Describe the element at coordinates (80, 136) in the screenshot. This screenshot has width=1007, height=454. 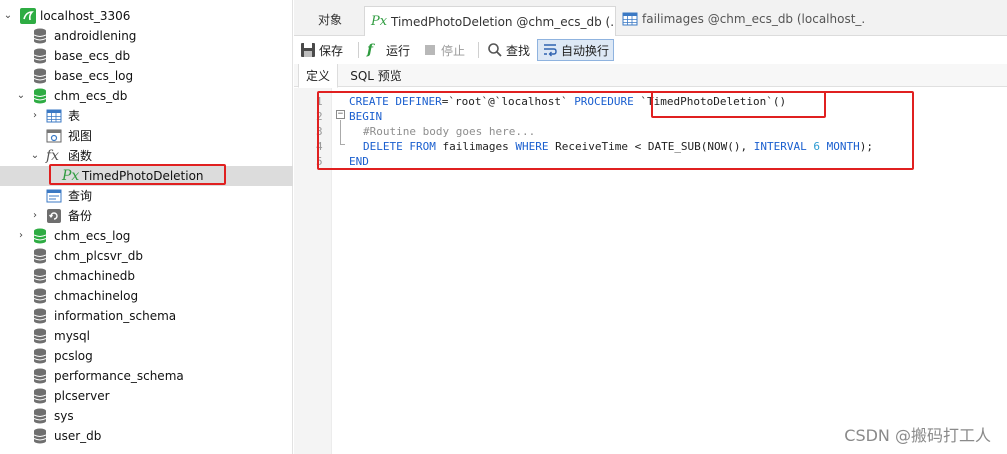
I see `tree-label: 视图` at that location.